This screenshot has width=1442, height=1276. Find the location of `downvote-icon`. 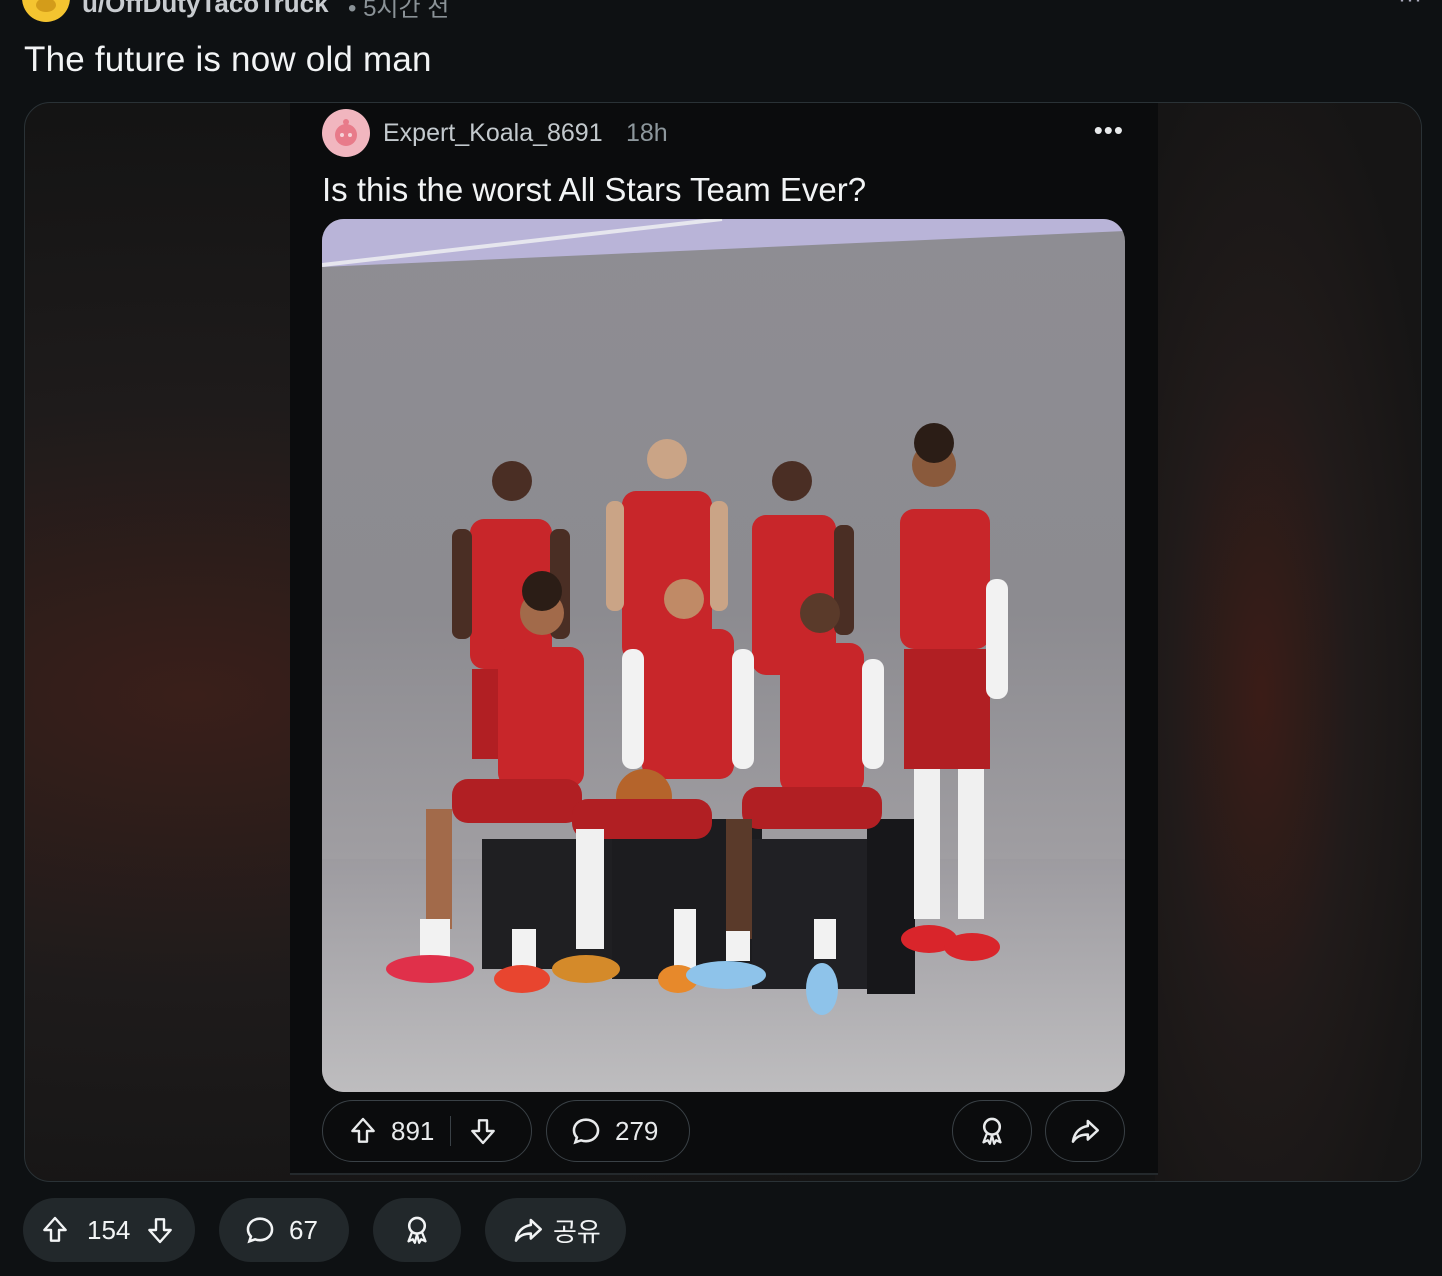

downvote-icon is located at coordinates (483, 1132).